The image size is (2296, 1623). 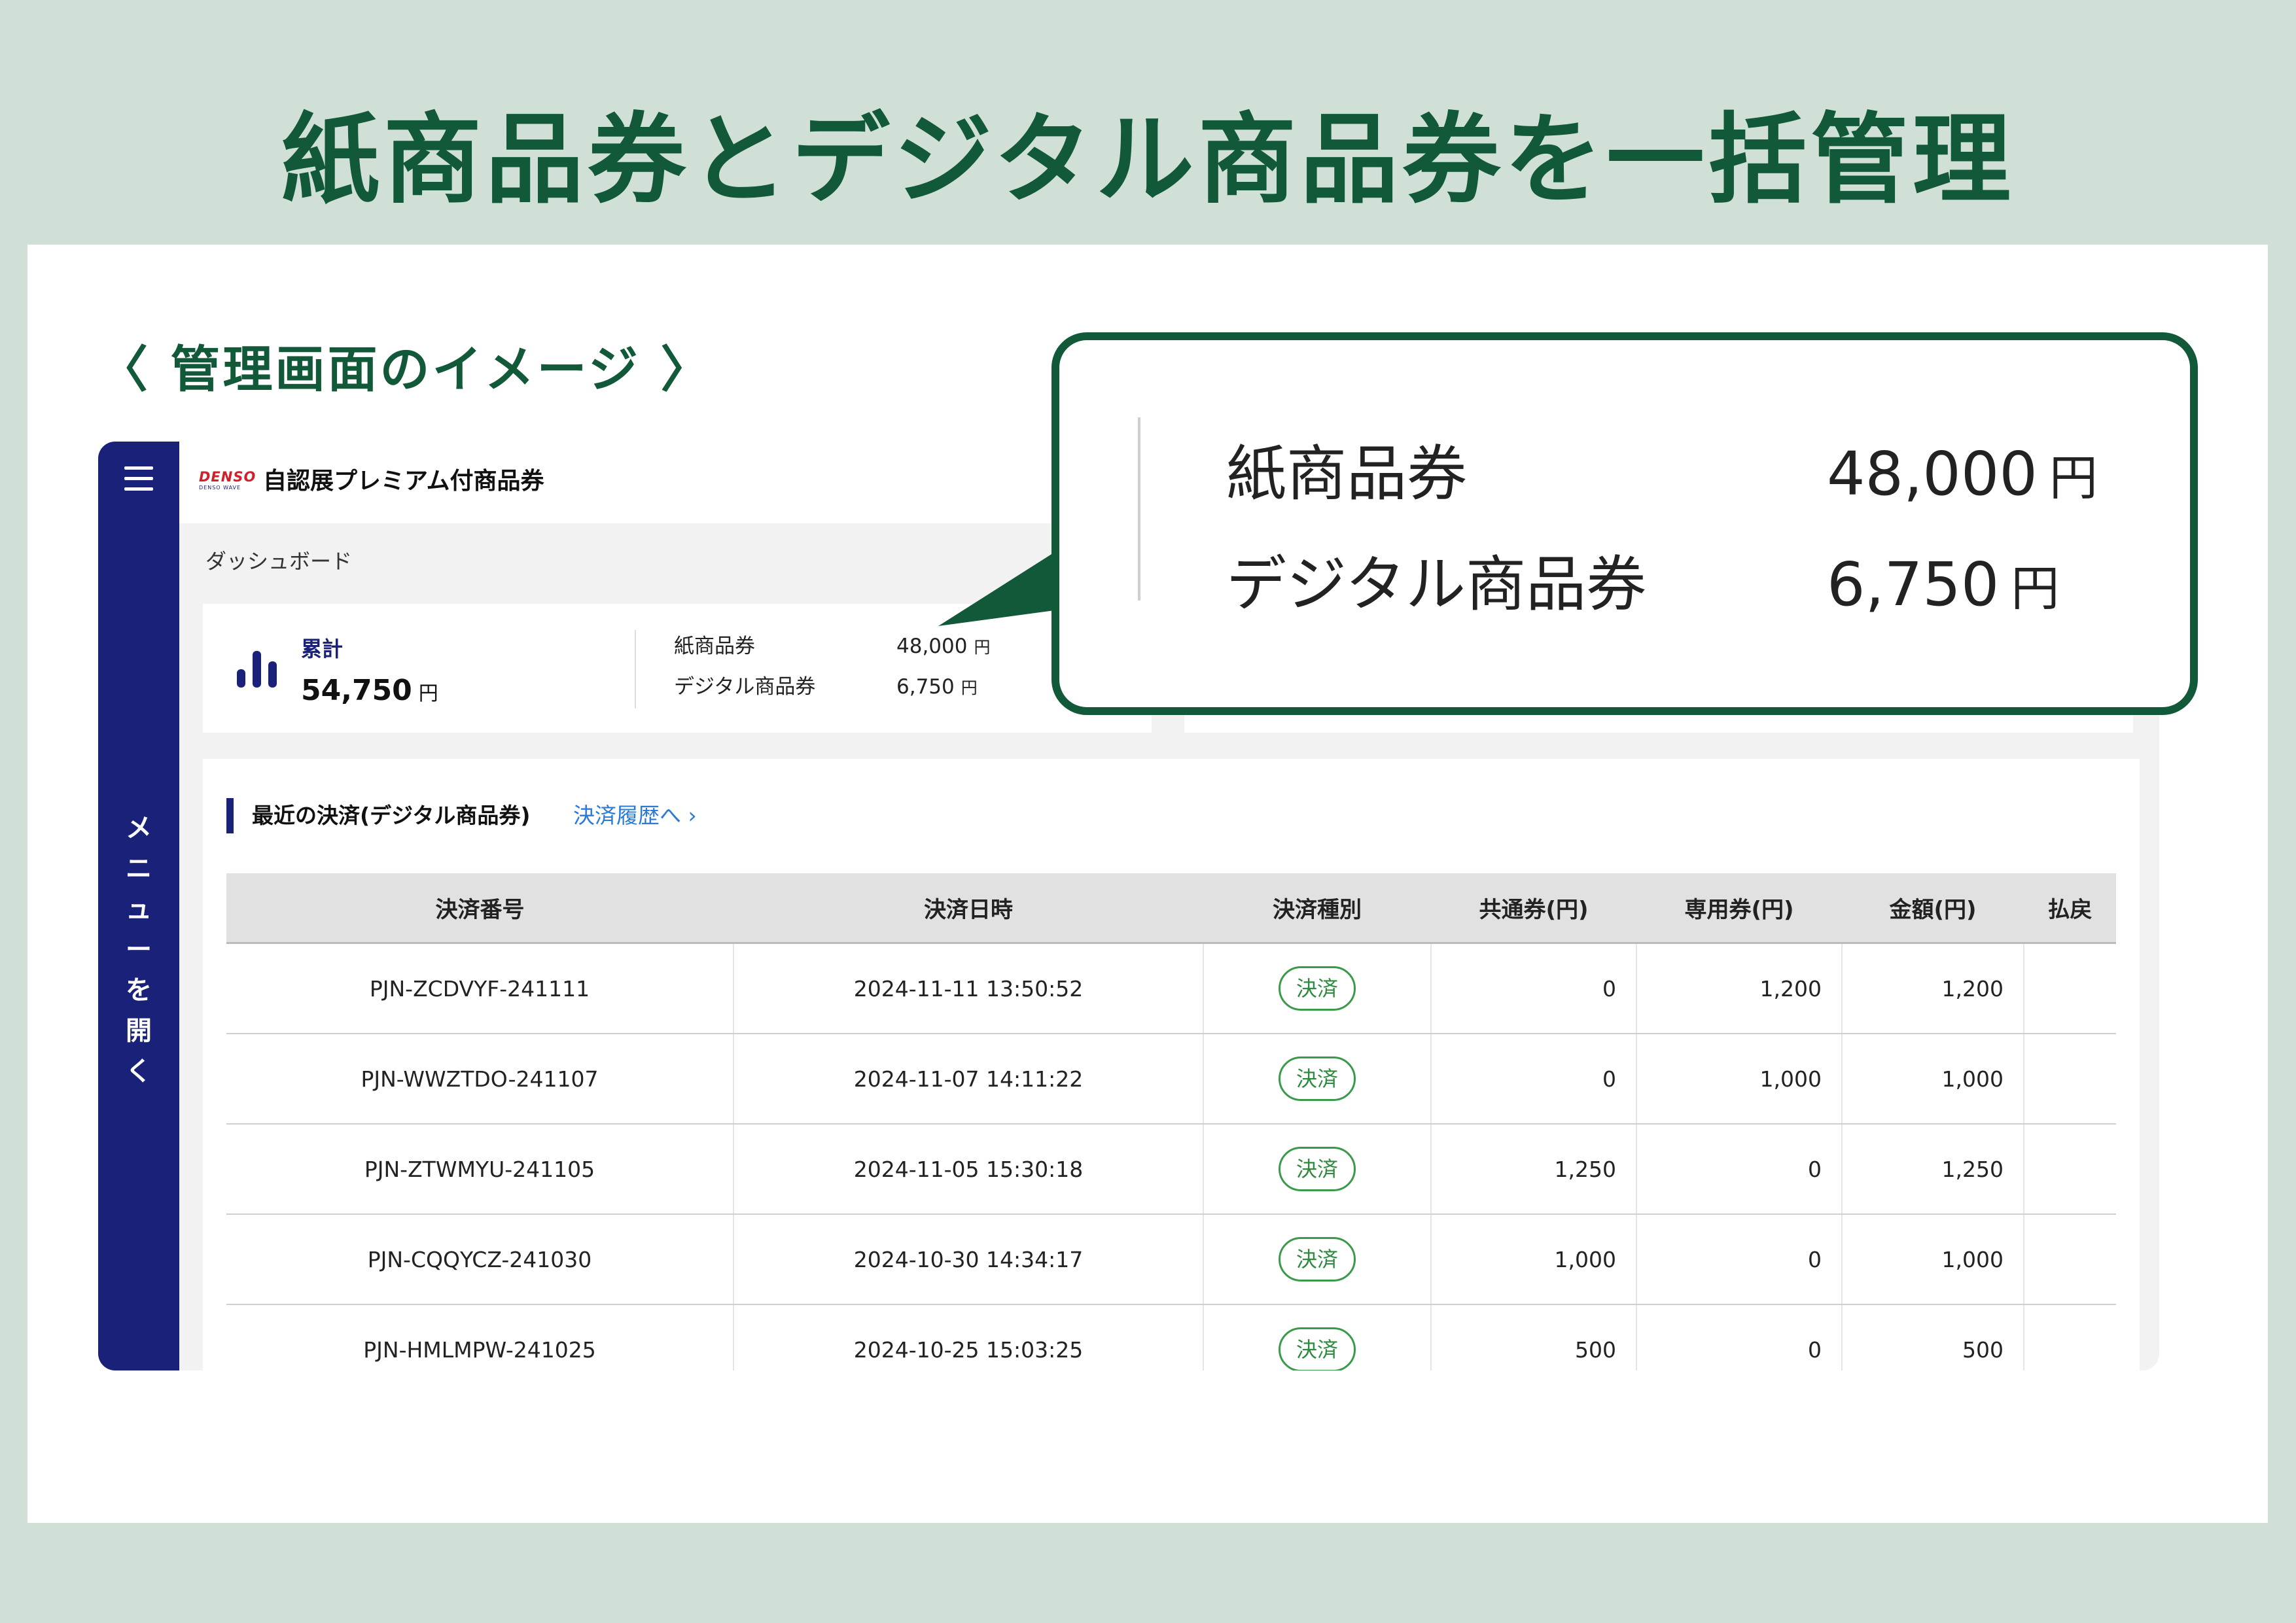 I want to click on col-header-common: 共通券(円), so click(x=1533, y=909).